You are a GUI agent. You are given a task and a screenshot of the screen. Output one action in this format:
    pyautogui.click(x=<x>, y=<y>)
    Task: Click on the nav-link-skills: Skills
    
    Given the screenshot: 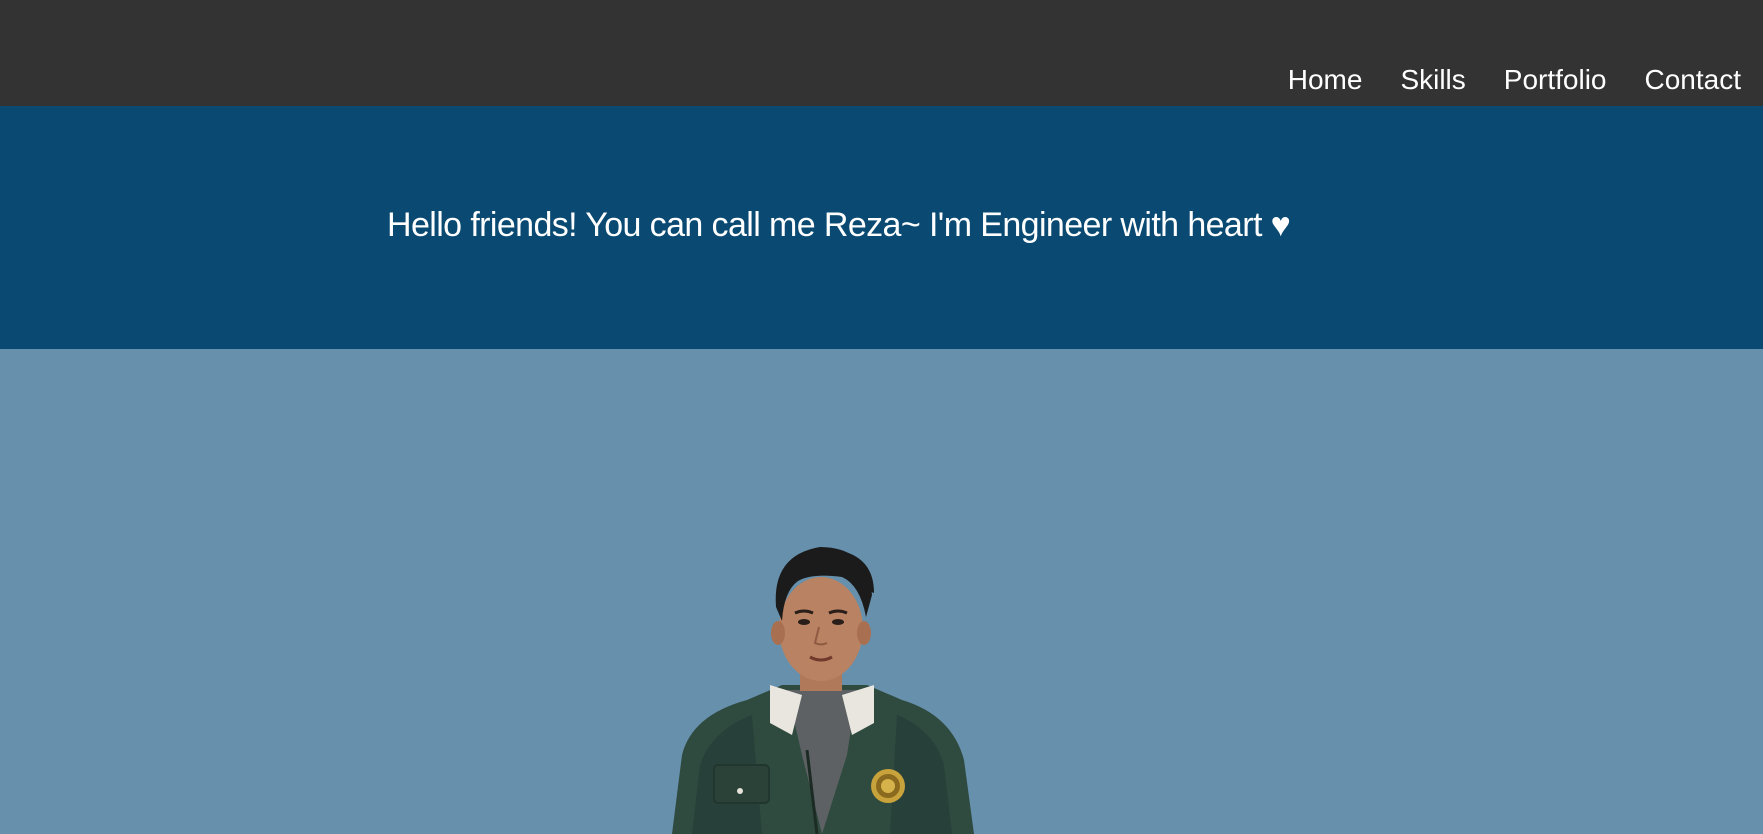 What is the action you would take?
    pyautogui.click(x=1432, y=80)
    